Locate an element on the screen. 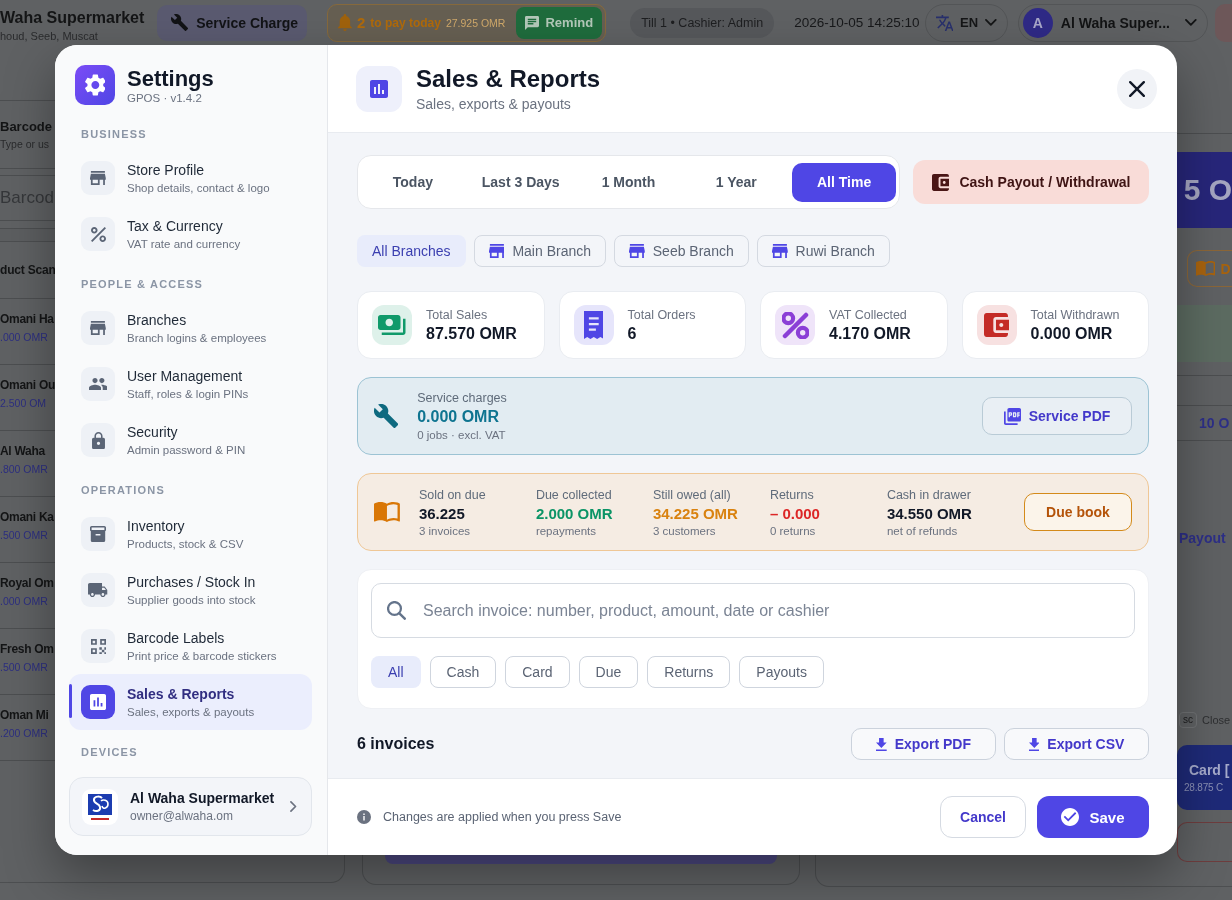 This screenshot has height=900, width=1232. truck-icon is located at coordinates (98, 590).